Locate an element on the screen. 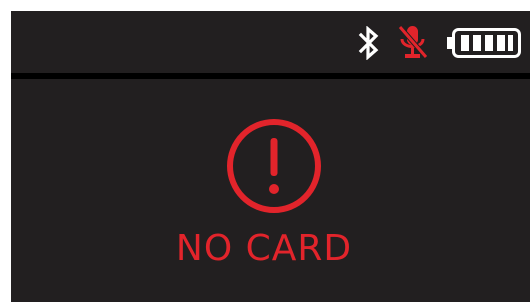 This screenshot has height=302, width=530. microphone-muted-icon is located at coordinates (413, 42).